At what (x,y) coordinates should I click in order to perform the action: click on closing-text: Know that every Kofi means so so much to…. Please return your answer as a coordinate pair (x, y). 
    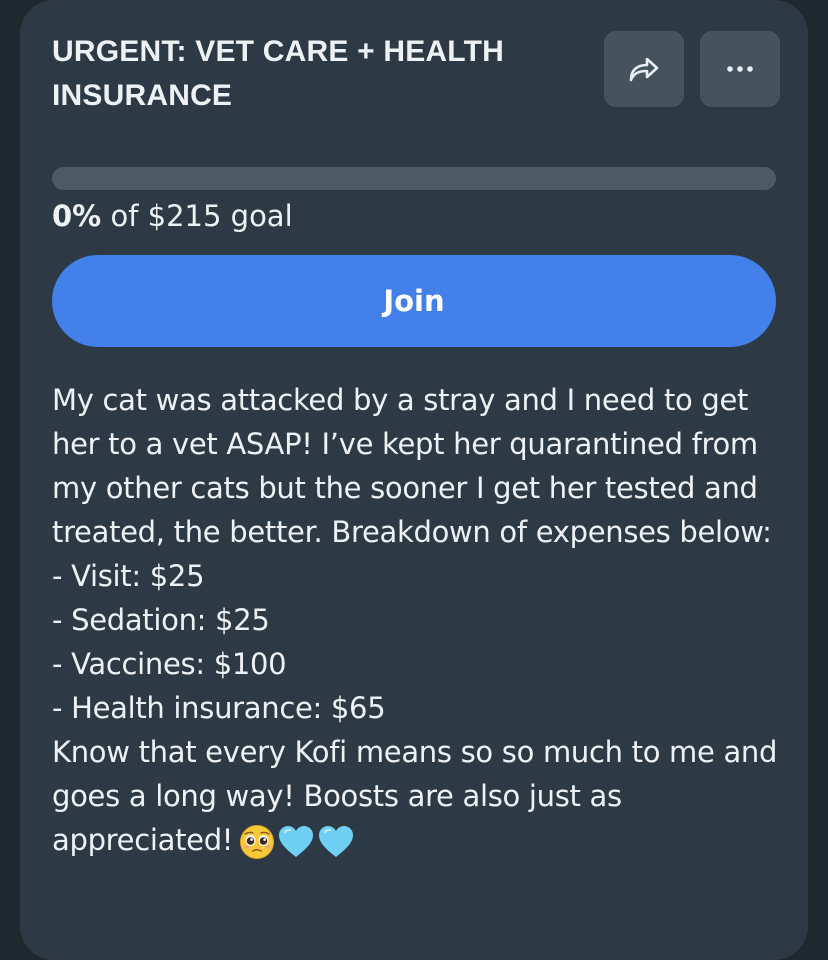
    Looking at the image, I should click on (415, 796).